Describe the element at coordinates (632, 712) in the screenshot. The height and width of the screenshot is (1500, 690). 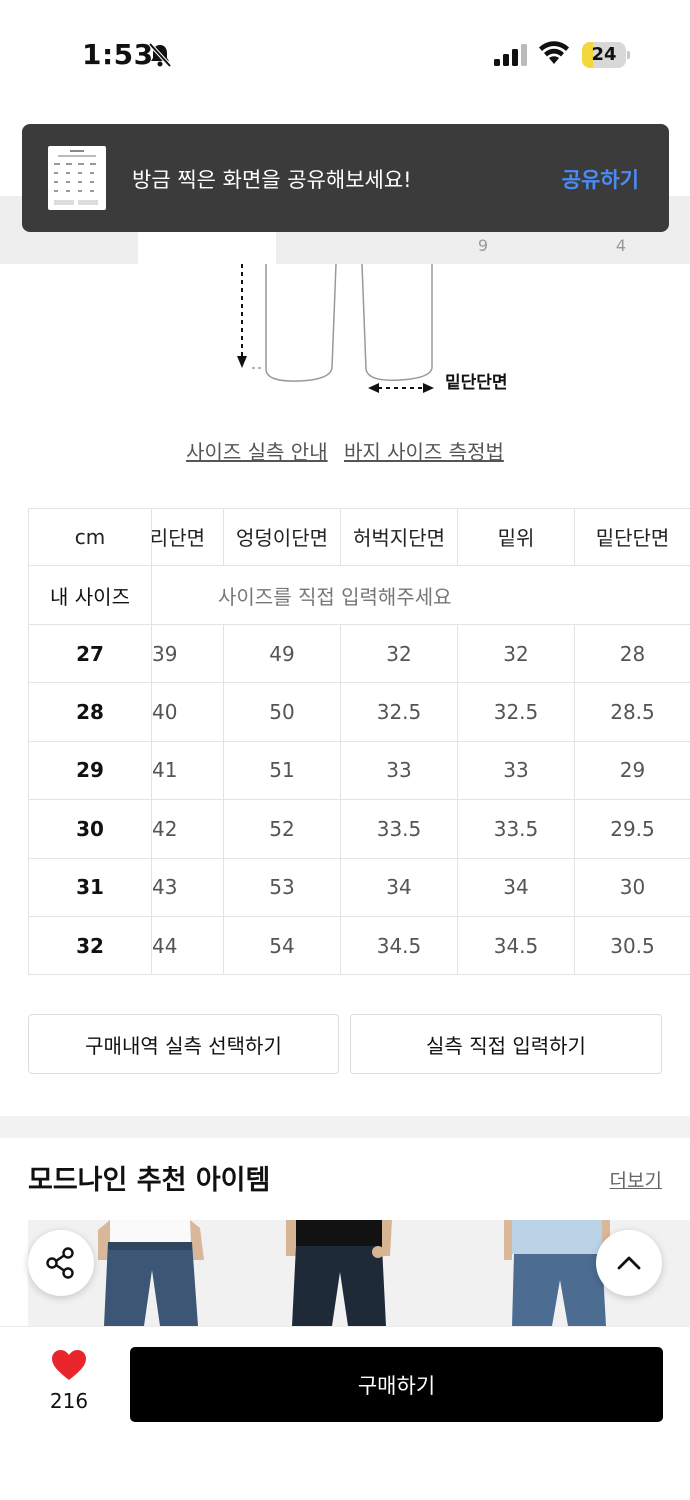
I see `table-cell: 28.5` at that location.